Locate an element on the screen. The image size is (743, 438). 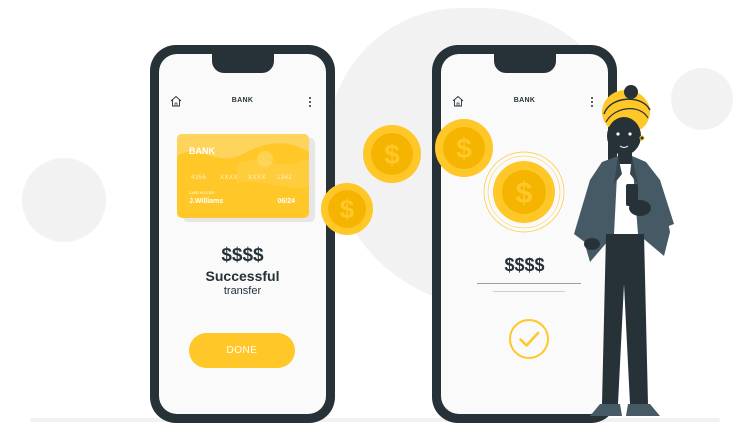
kebab-menu-icon is located at coordinates (310, 102).